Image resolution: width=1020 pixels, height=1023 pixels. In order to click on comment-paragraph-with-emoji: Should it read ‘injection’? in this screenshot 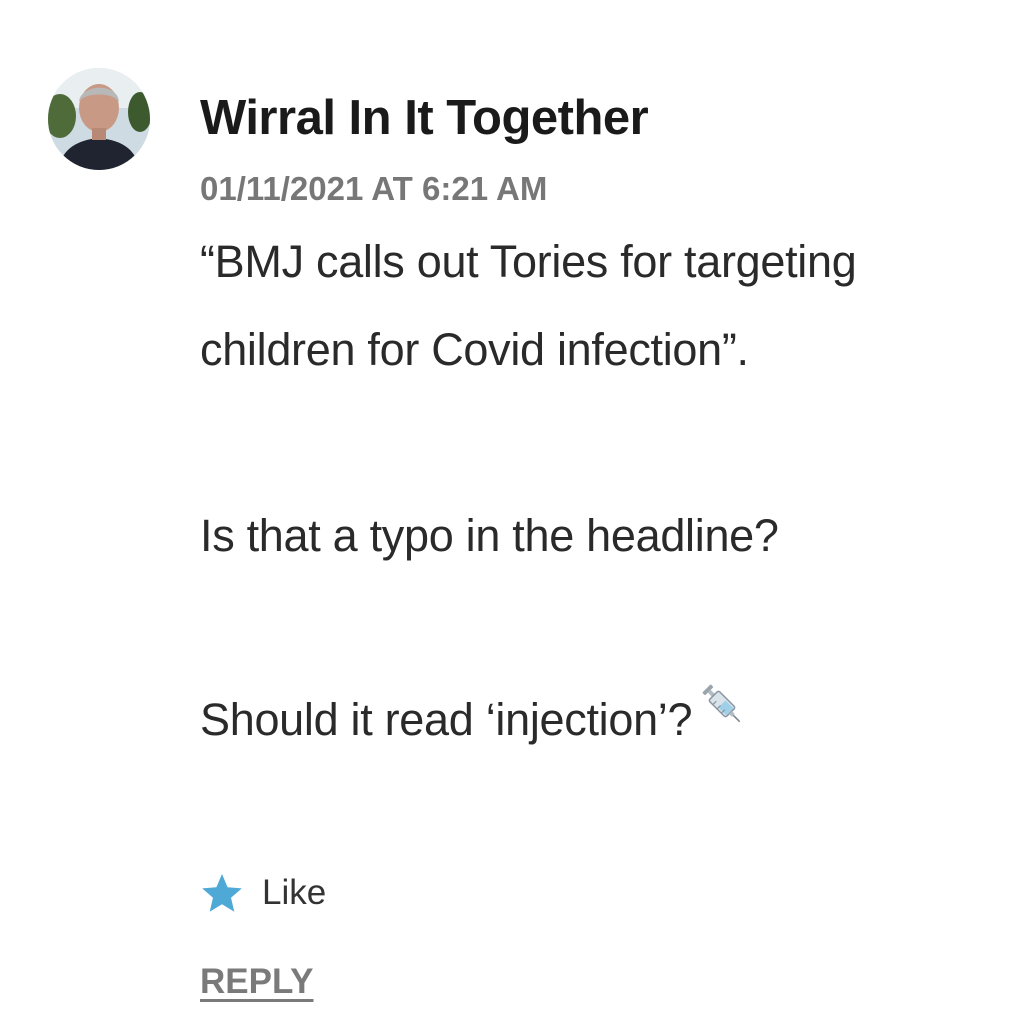, I will do `click(600, 721)`.